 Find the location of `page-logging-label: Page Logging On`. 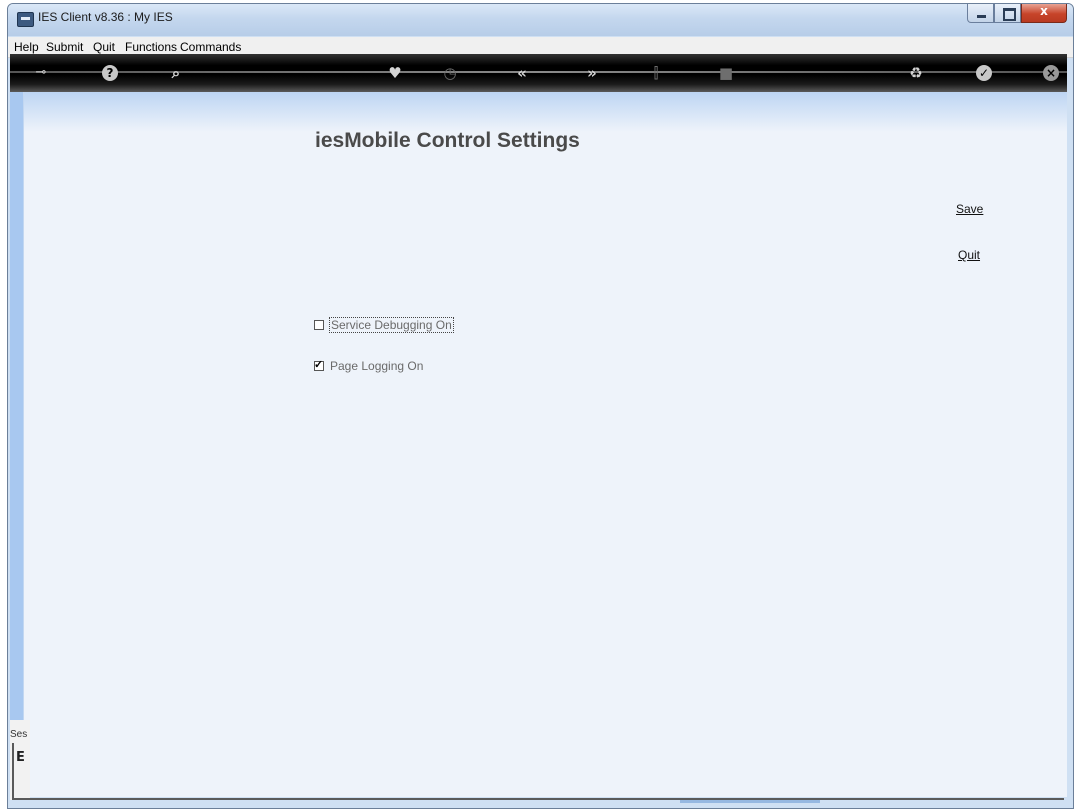

page-logging-label: Page Logging On is located at coordinates (376, 366).